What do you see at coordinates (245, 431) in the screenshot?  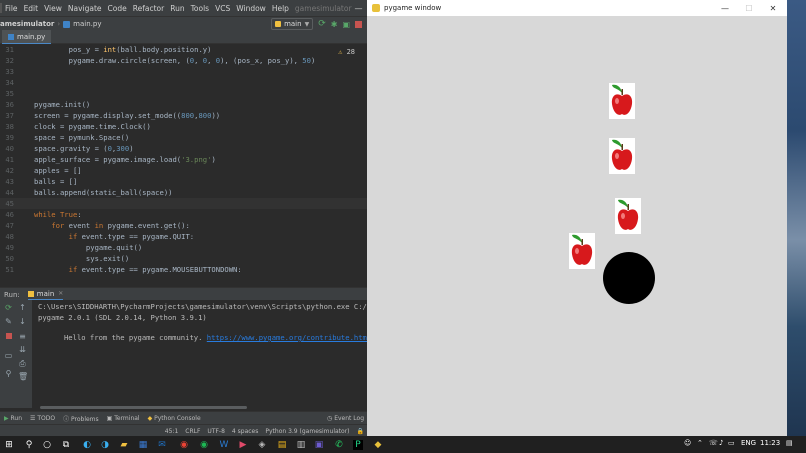 I see `indent-setting: 4 spaces` at bounding box center [245, 431].